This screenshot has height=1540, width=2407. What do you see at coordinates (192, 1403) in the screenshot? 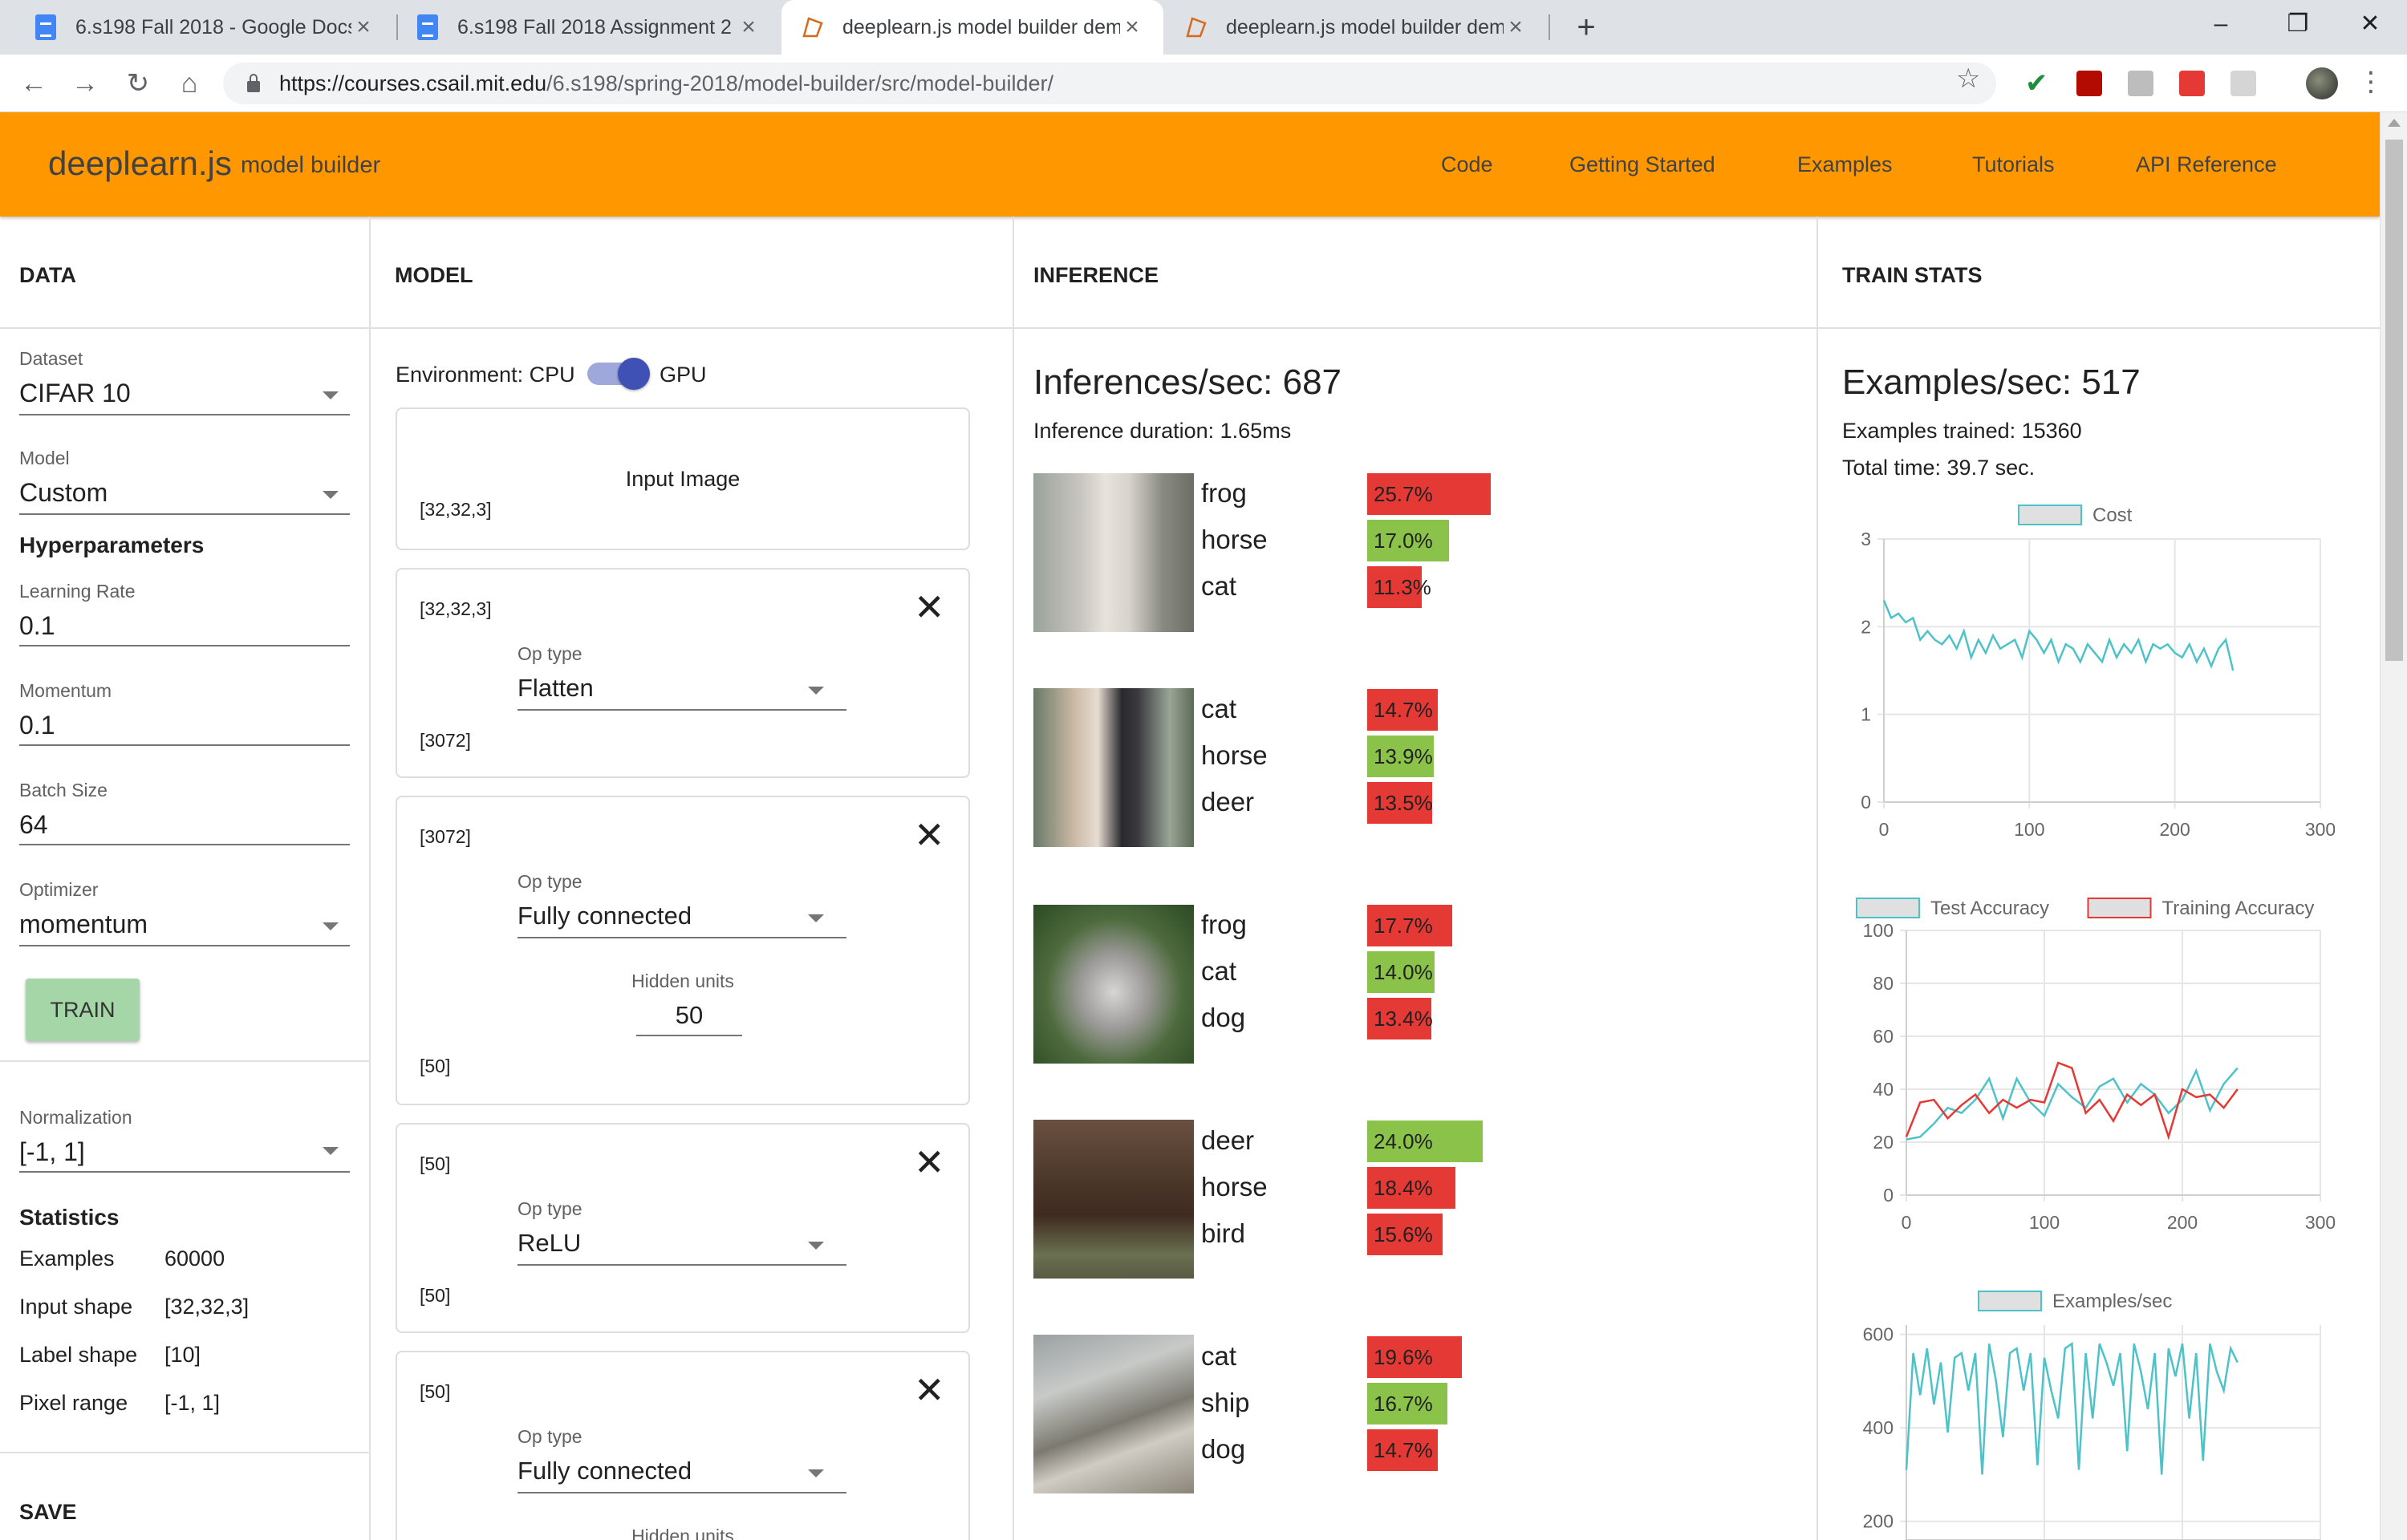
I see `stat-value: [-1, 1]` at bounding box center [192, 1403].